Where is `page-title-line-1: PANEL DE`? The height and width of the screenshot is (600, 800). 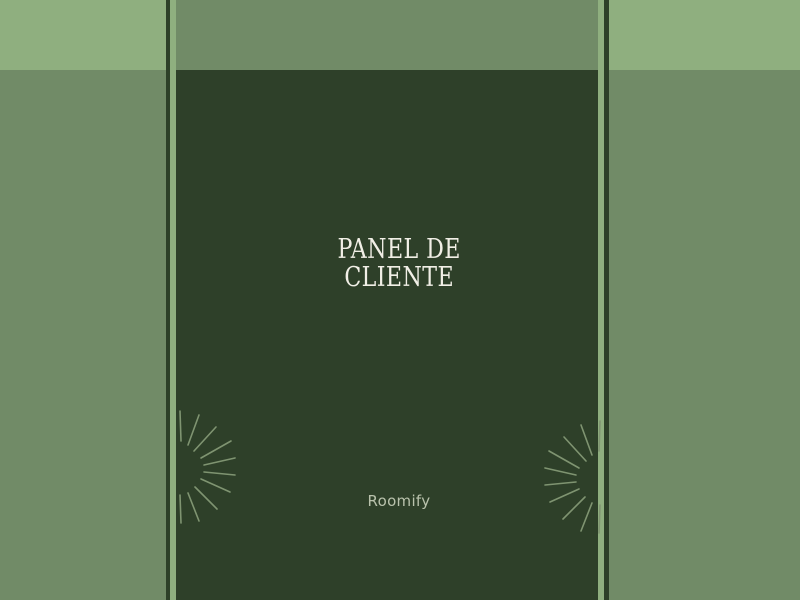 page-title-line-1: PANEL DE is located at coordinates (399, 249).